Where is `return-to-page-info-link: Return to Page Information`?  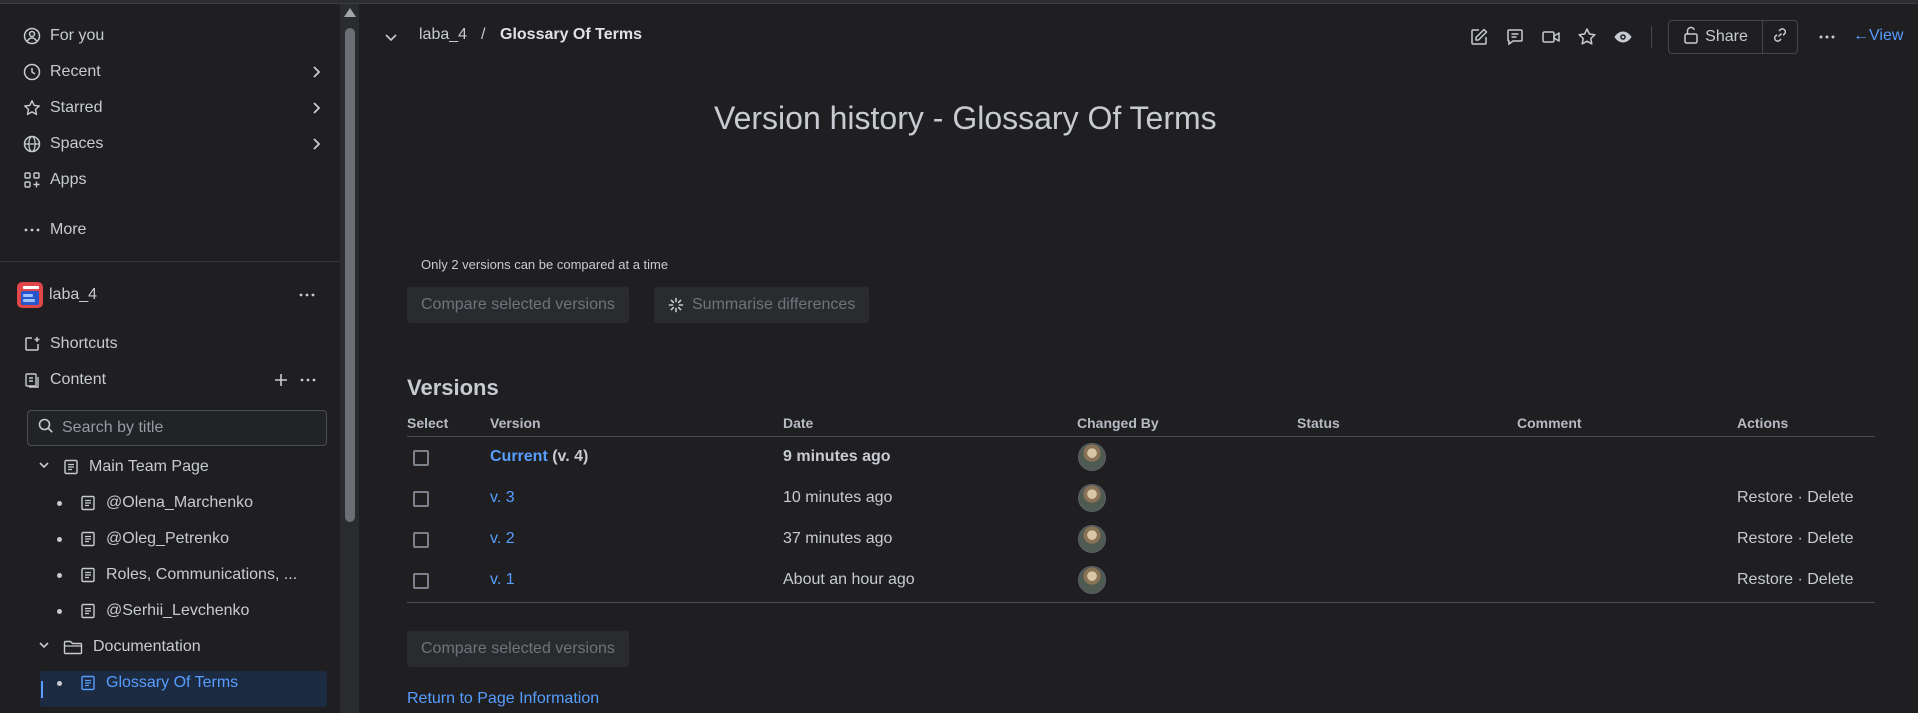 return-to-page-info-link: Return to Page Information is located at coordinates (503, 699).